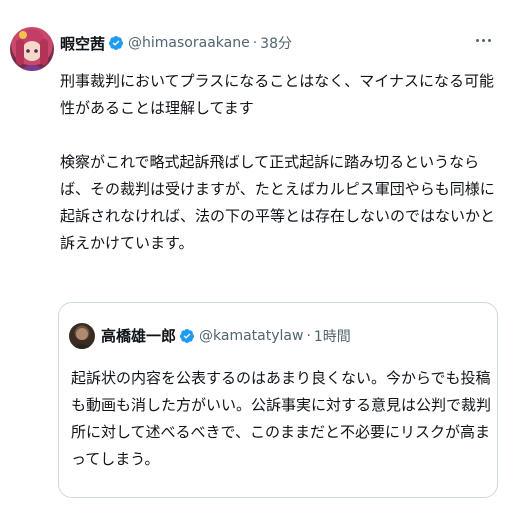 The image size is (505, 505). I want to click on author-name: 暇空茜, so click(82, 43).